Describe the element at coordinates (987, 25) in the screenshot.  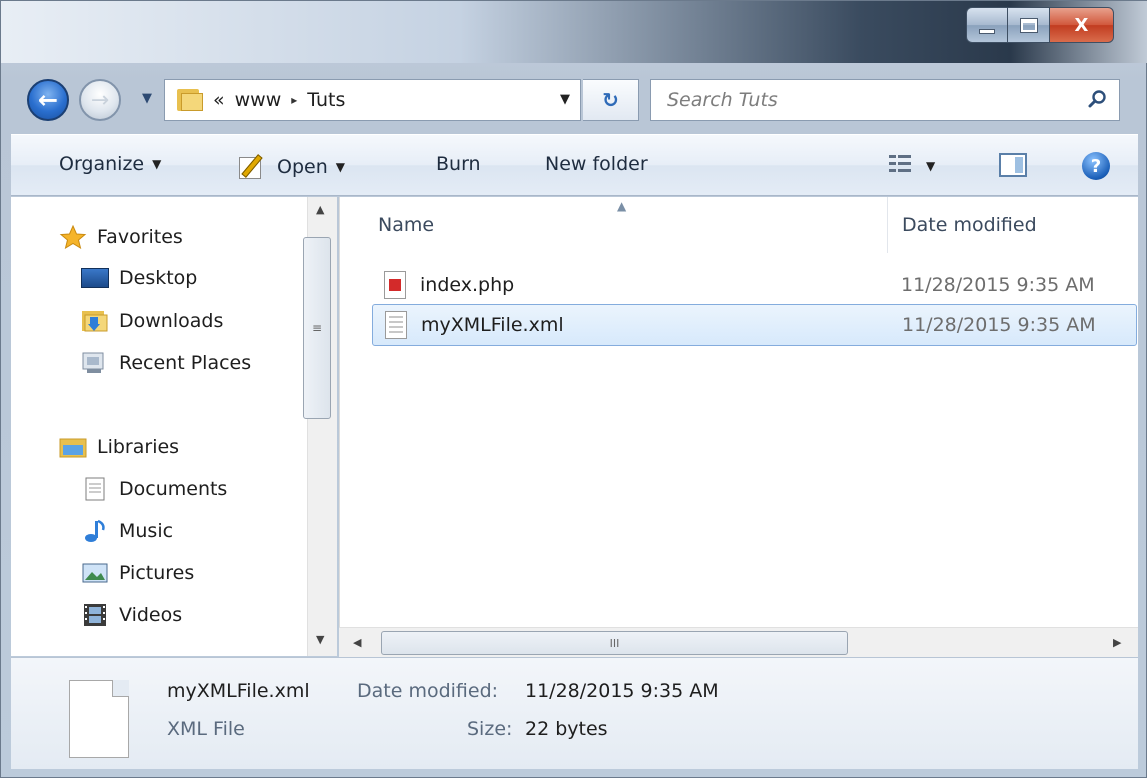
I see `minimize-button` at that location.